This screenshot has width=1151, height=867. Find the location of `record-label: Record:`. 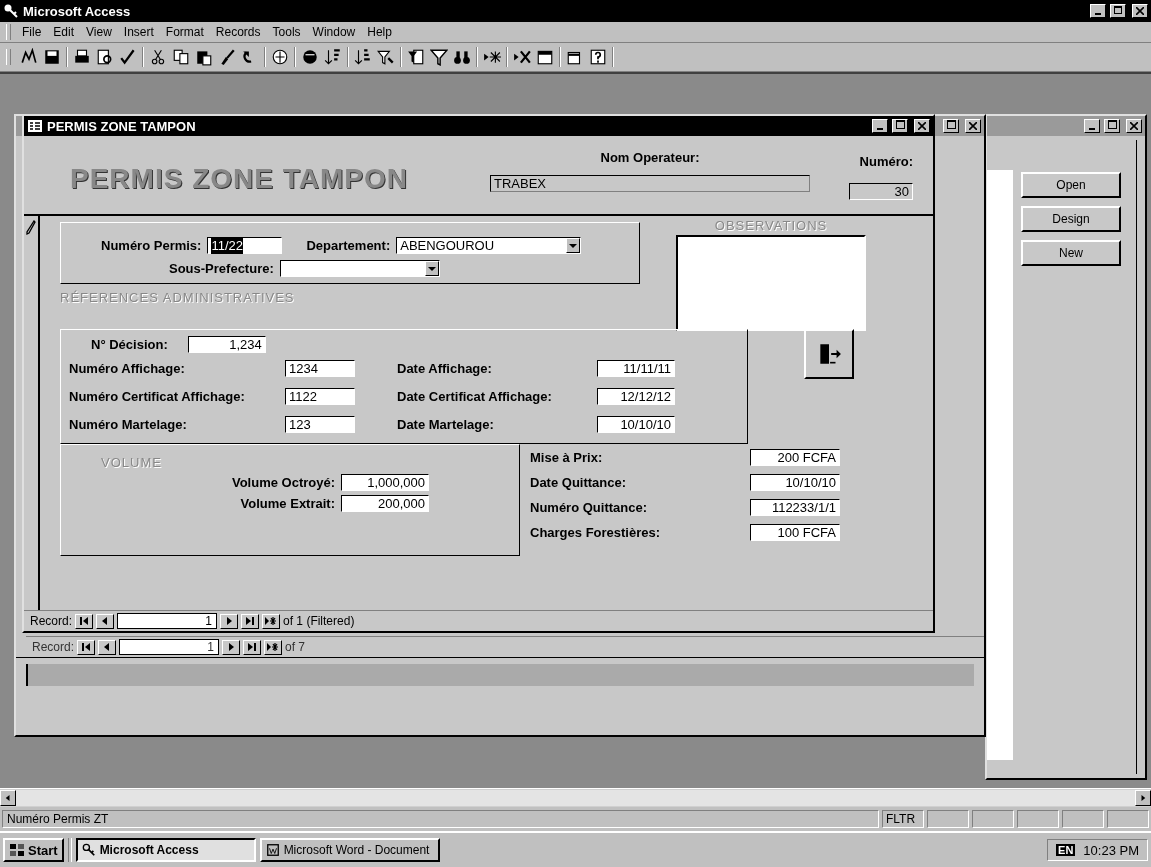

record-label: Record: is located at coordinates (53, 647).